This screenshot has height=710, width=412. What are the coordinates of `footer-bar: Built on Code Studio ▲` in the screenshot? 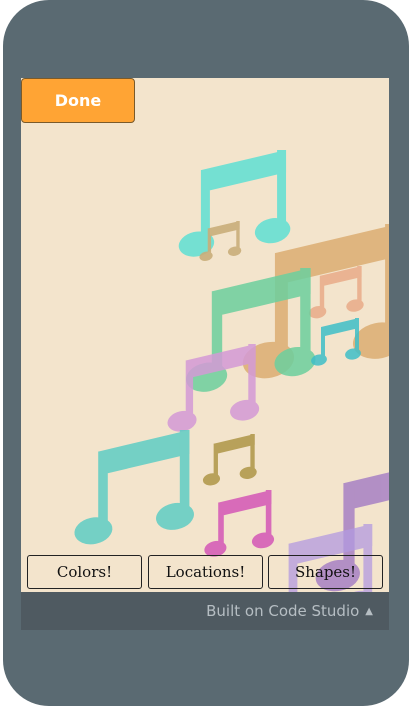 It's located at (205, 611).